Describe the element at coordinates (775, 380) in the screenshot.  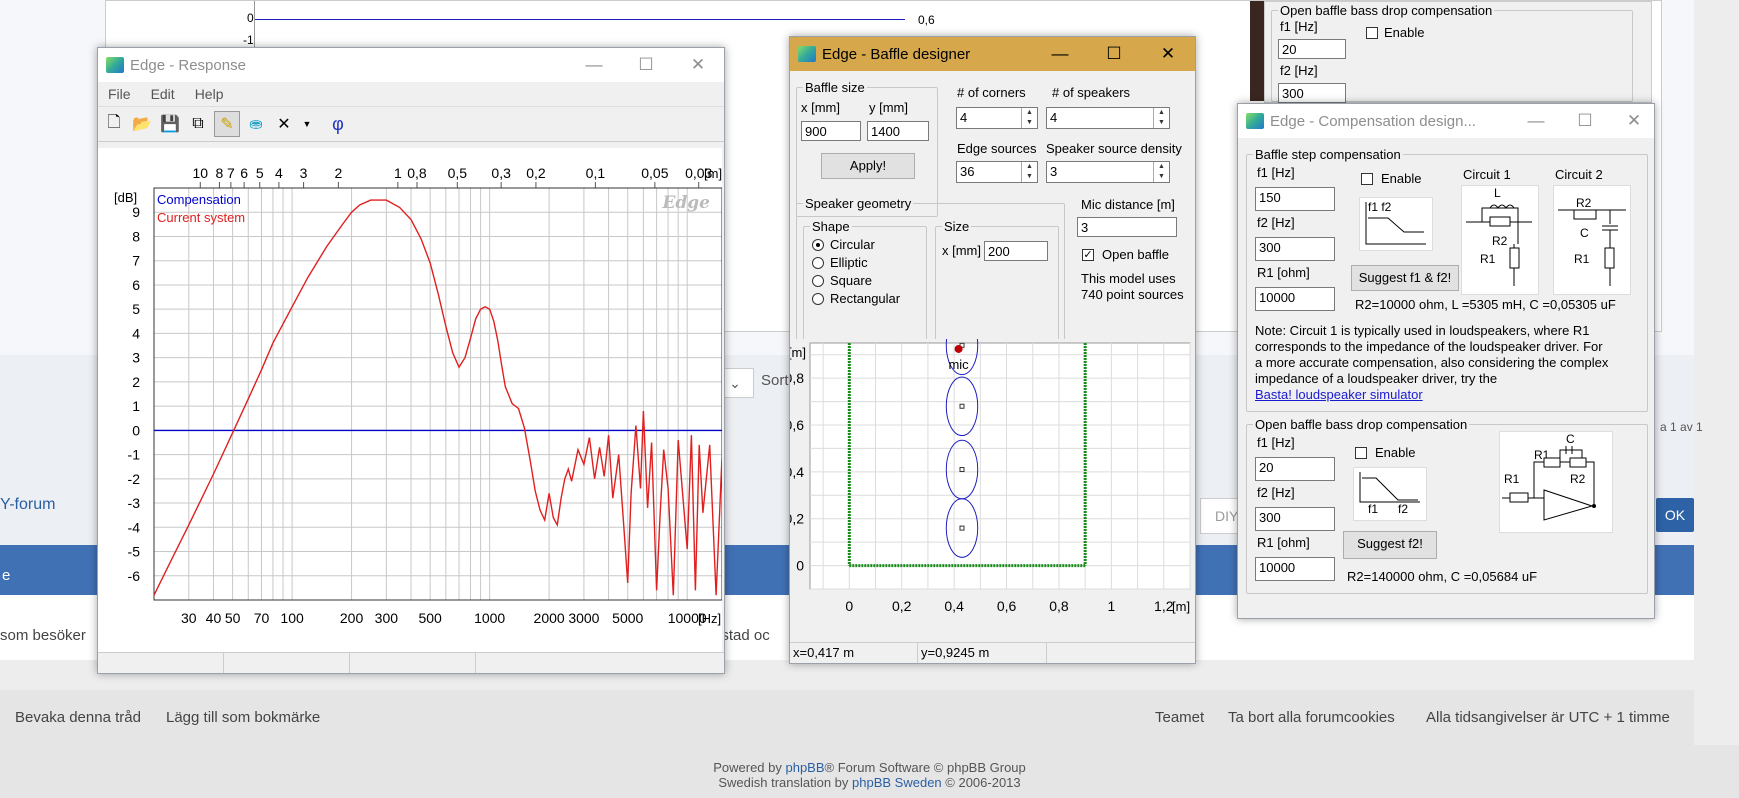
I see `sort-label: Sort` at that location.